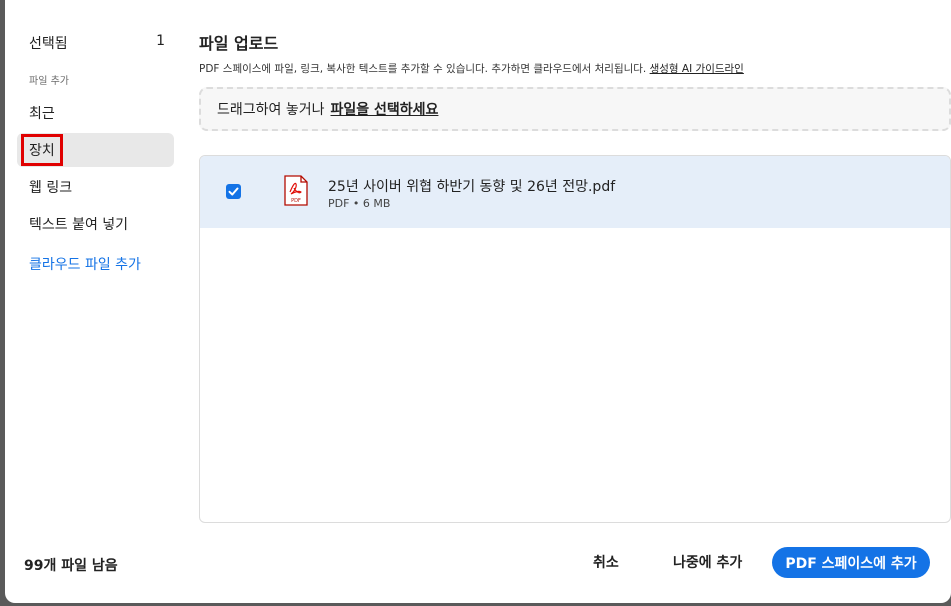 The width and height of the screenshot is (951, 606). What do you see at coordinates (296, 190) in the screenshot?
I see `pdf-file-icon: PDF` at bounding box center [296, 190].